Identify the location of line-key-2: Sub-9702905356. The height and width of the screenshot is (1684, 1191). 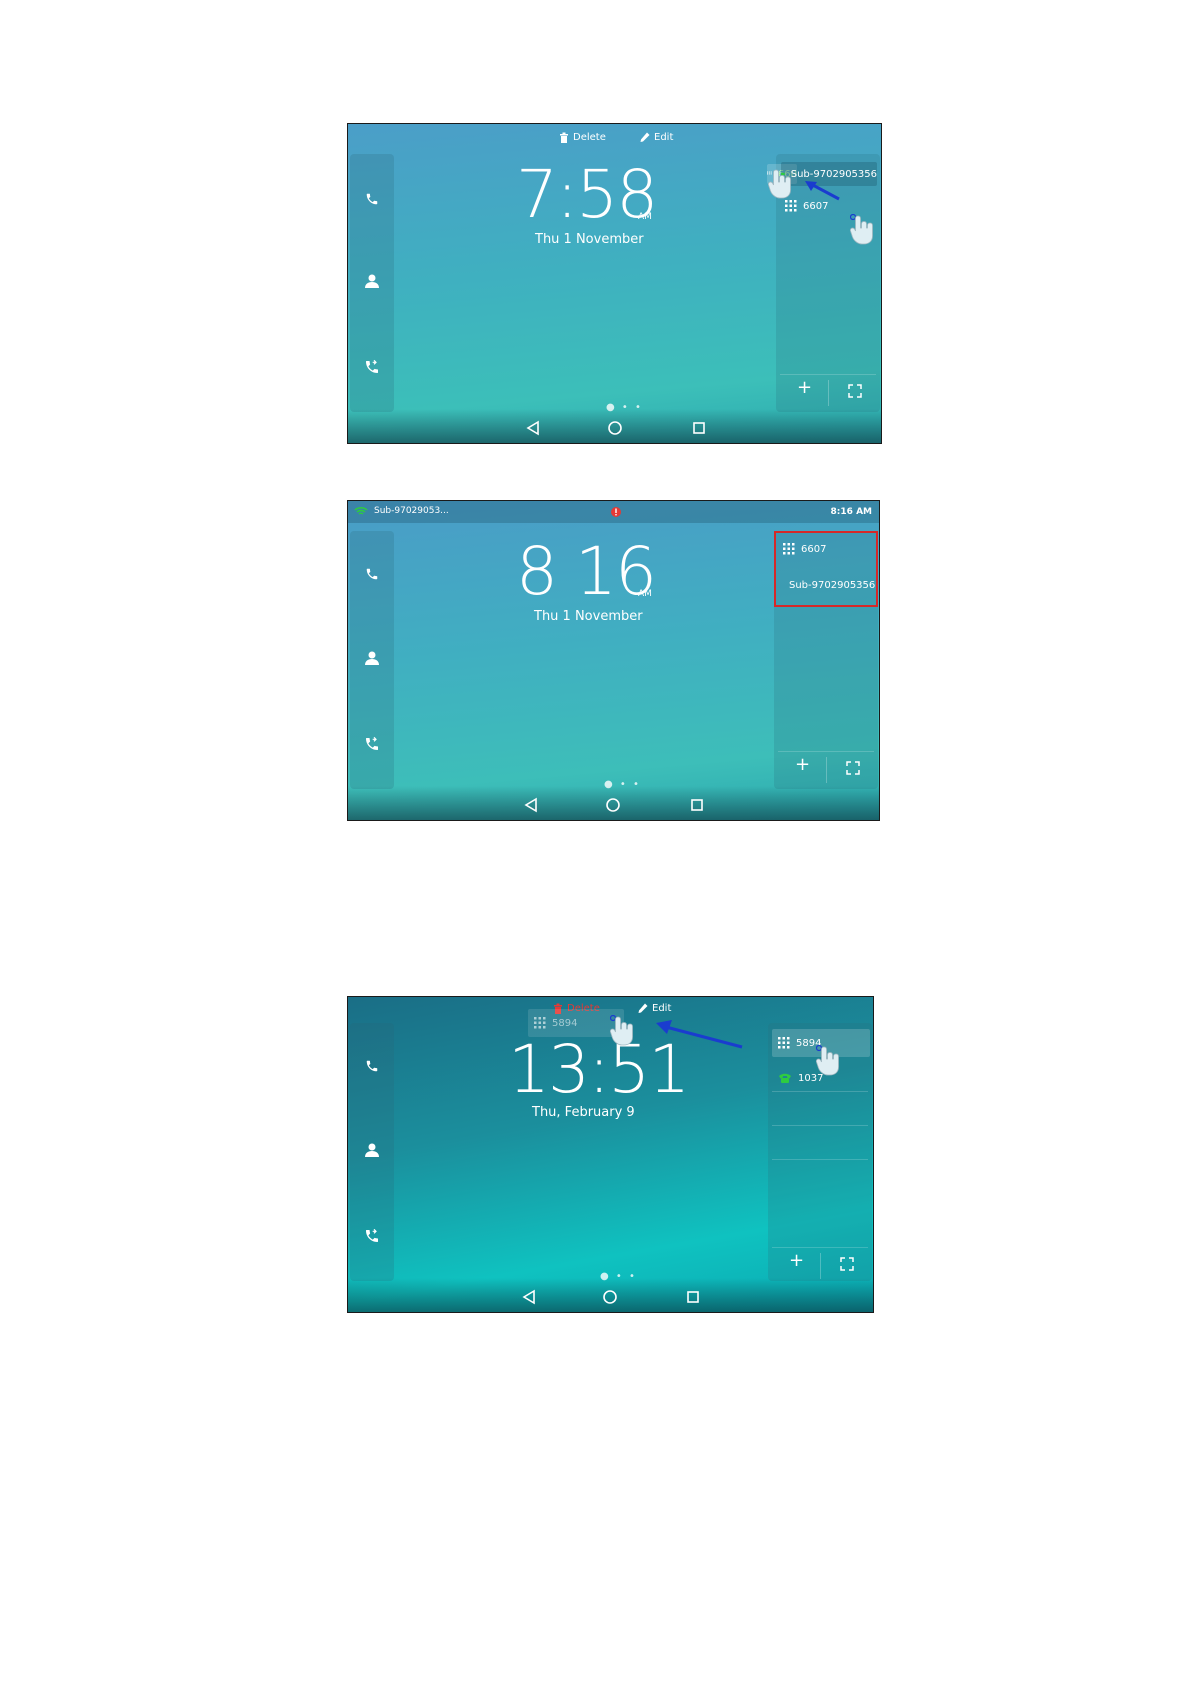
(829, 585).